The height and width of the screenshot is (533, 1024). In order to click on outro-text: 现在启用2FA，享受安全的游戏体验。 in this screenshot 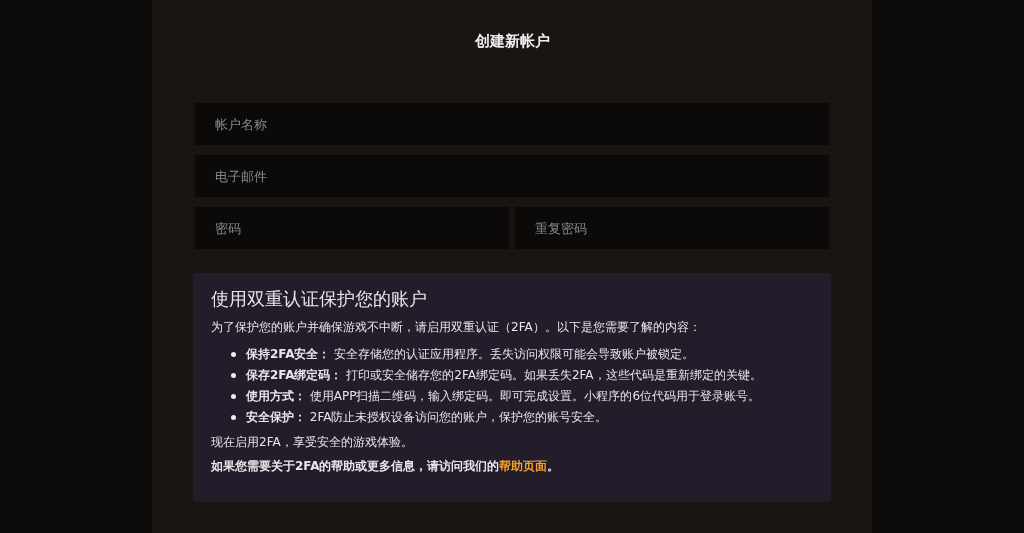, I will do `click(312, 442)`.